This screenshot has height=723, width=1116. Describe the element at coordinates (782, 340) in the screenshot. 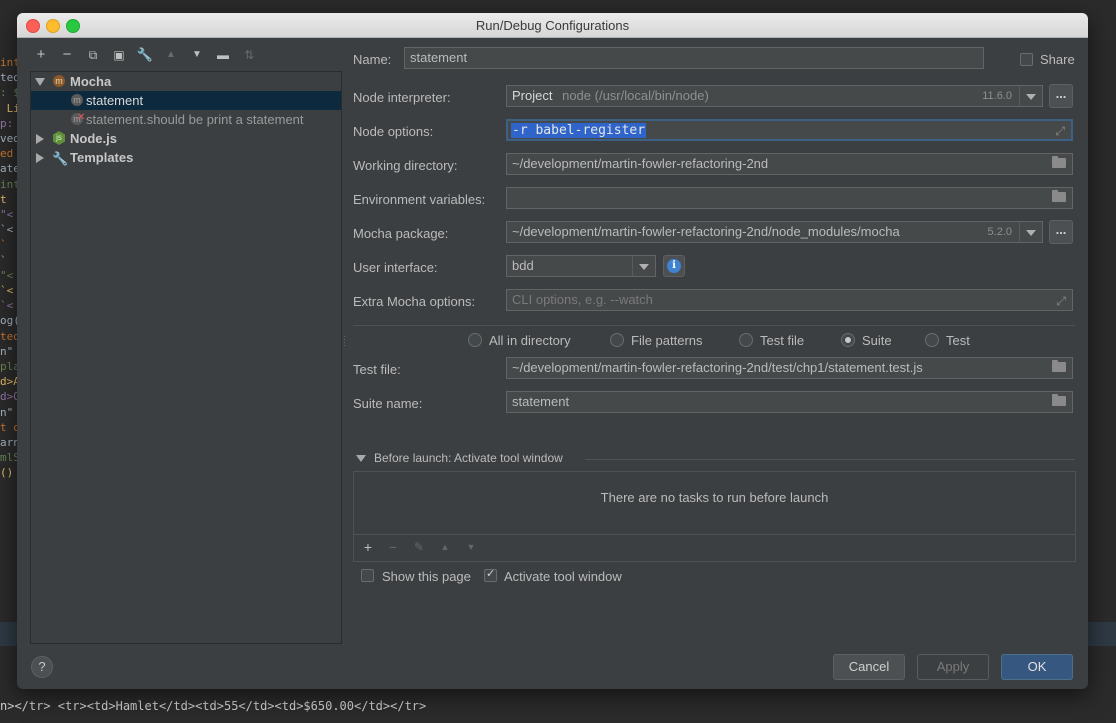

I see `radio-label: Test file` at that location.